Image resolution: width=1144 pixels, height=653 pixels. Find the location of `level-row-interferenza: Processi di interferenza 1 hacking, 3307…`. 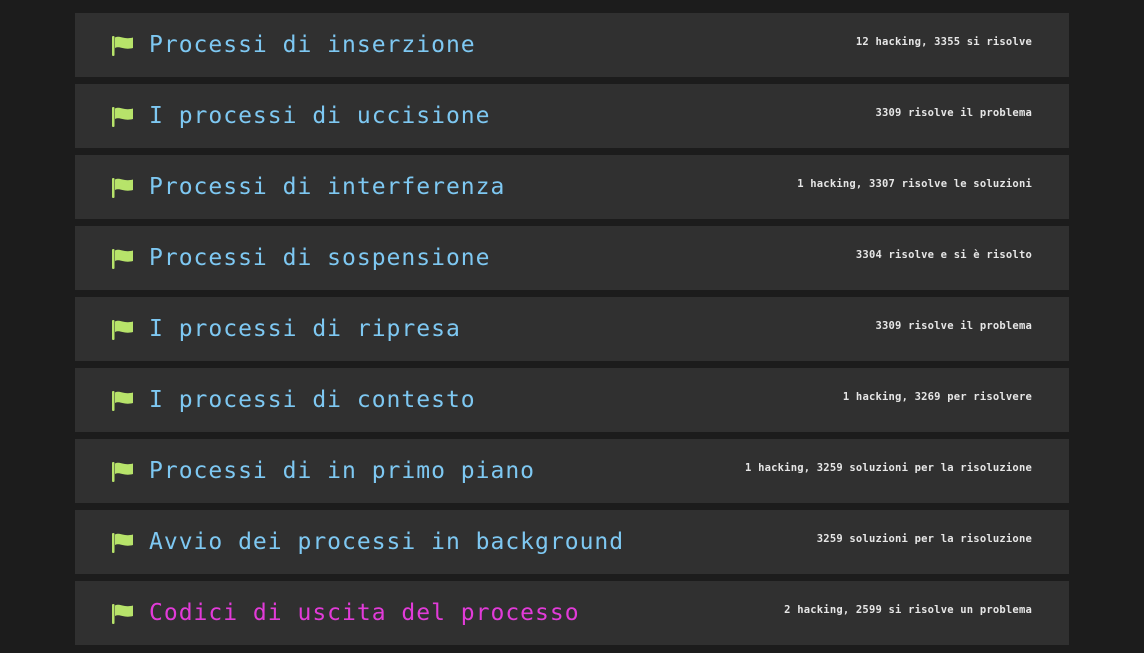

level-row-interferenza: Processi di interferenza 1 hacking, 3307… is located at coordinates (572, 187).